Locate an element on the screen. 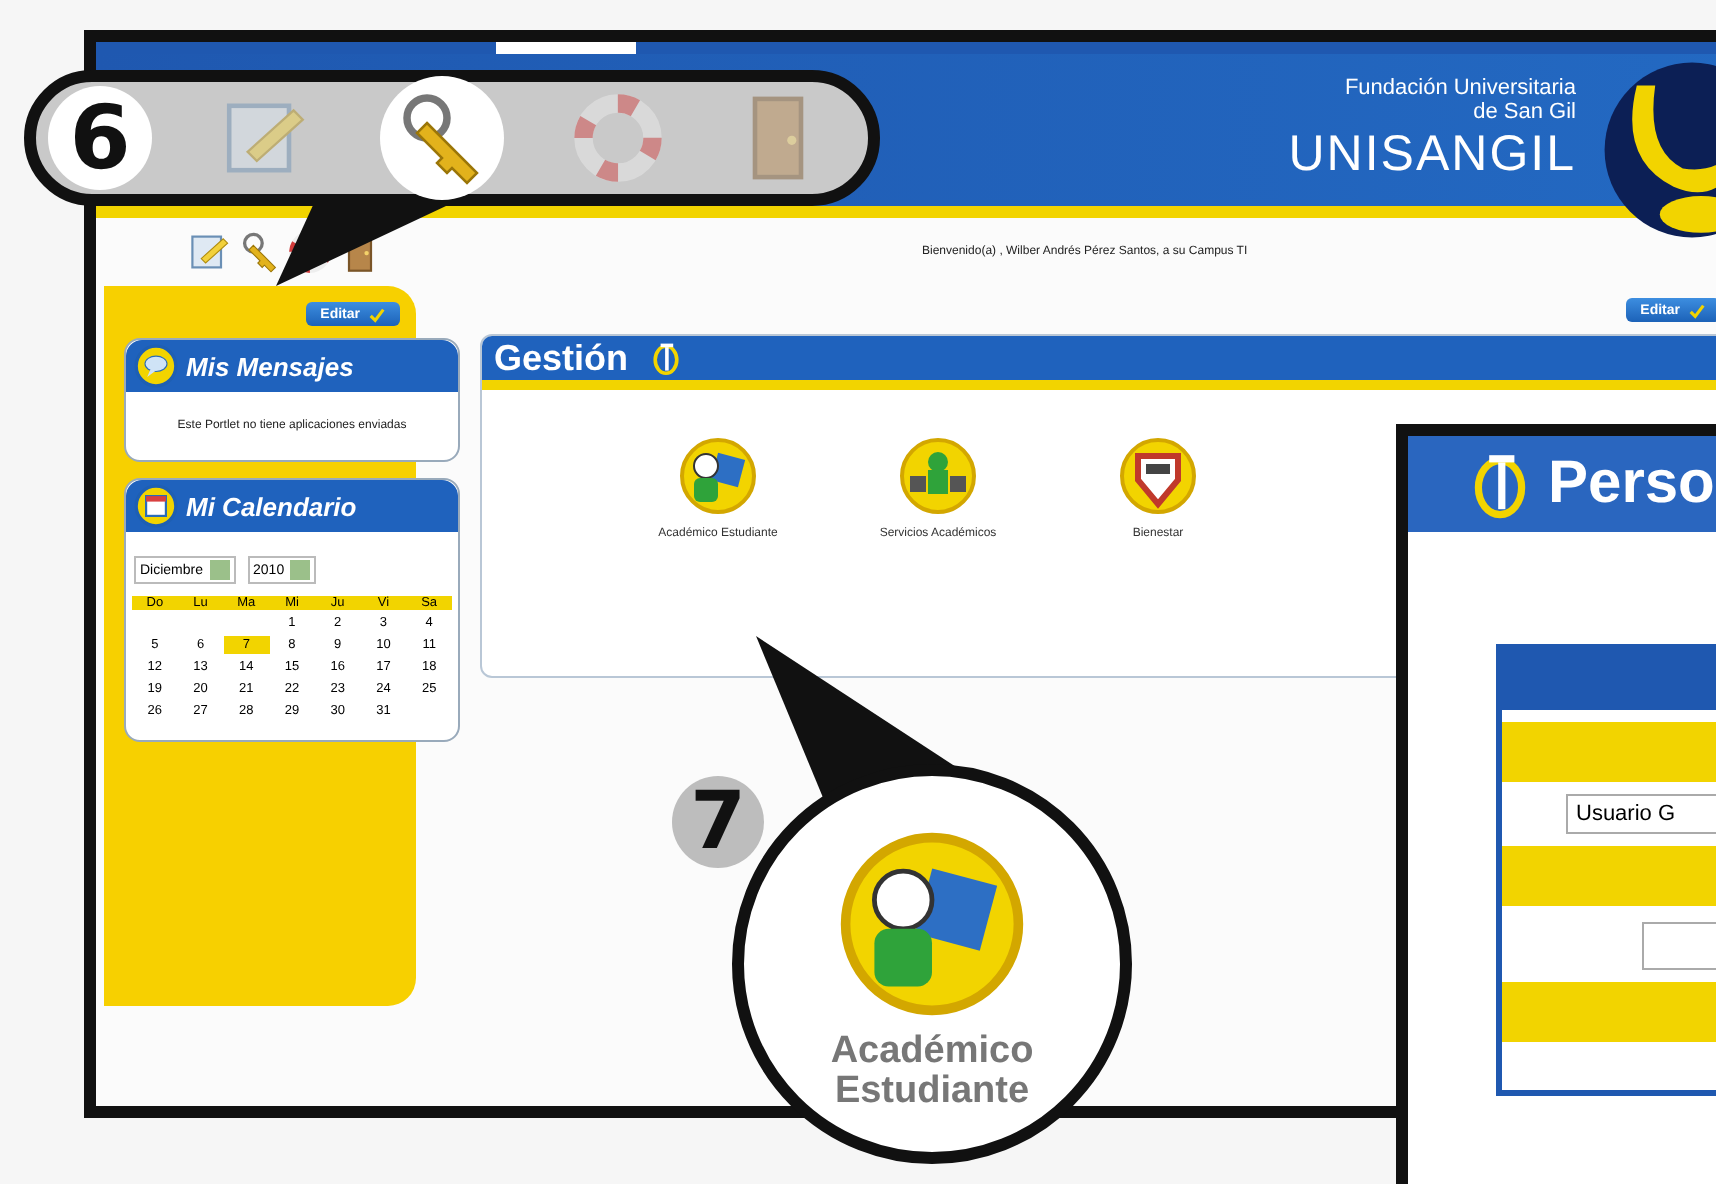  shield-icon is located at coordinates (1158, 476).